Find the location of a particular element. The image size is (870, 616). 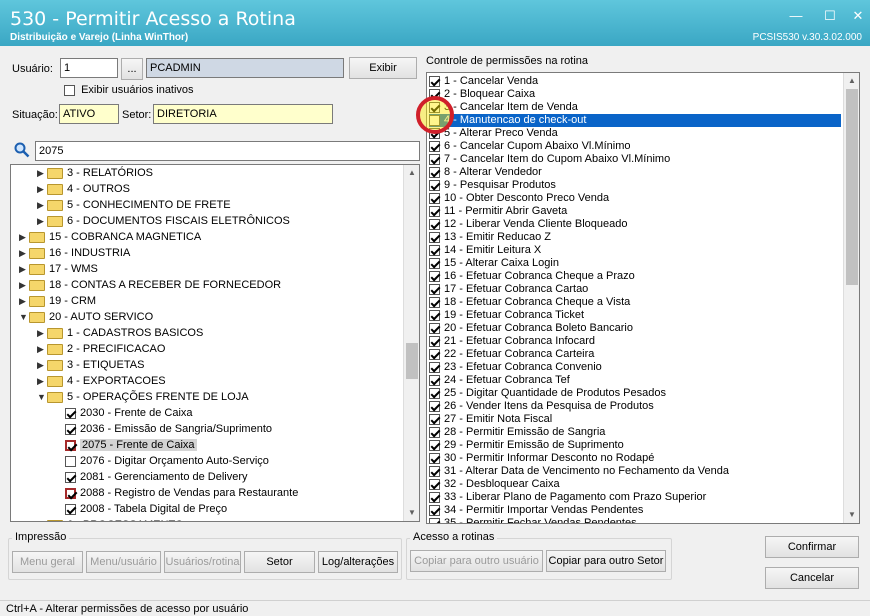

usuarios-rotina-button: Usuários/rotina is located at coordinates (202, 562).